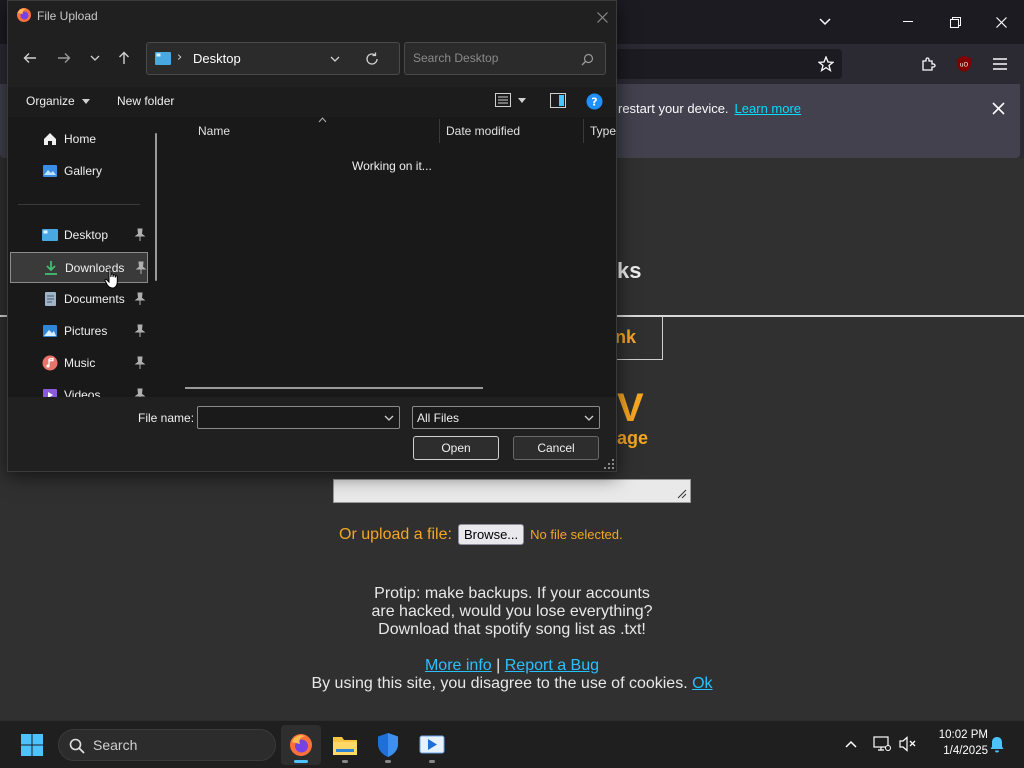  I want to click on site-subtitle: age, so click(633, 438).